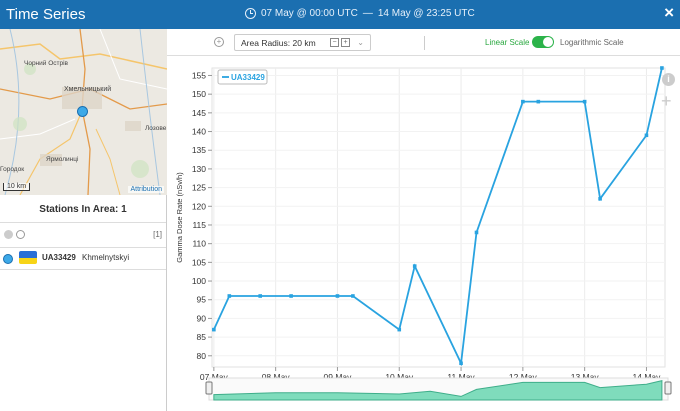 The width and height of the screenshot is (680, 411). I want to click on plus-circle-icon: +, so click(219, 42).